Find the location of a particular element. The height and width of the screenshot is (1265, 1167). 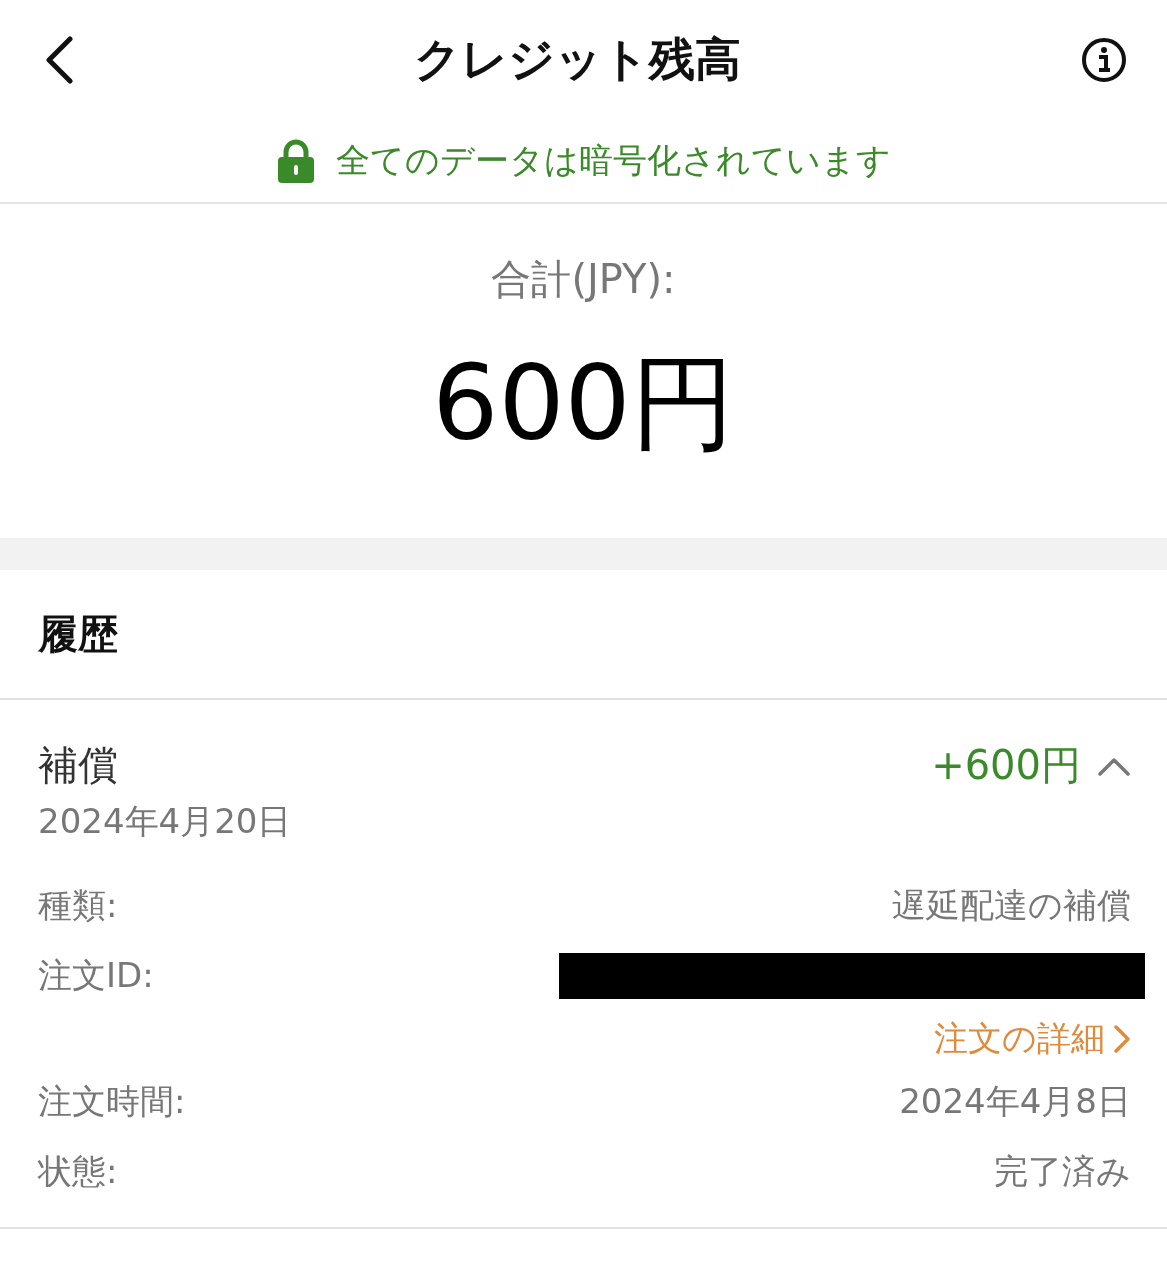

entry-amount: +600円 is located at coordinates (1006, 765).